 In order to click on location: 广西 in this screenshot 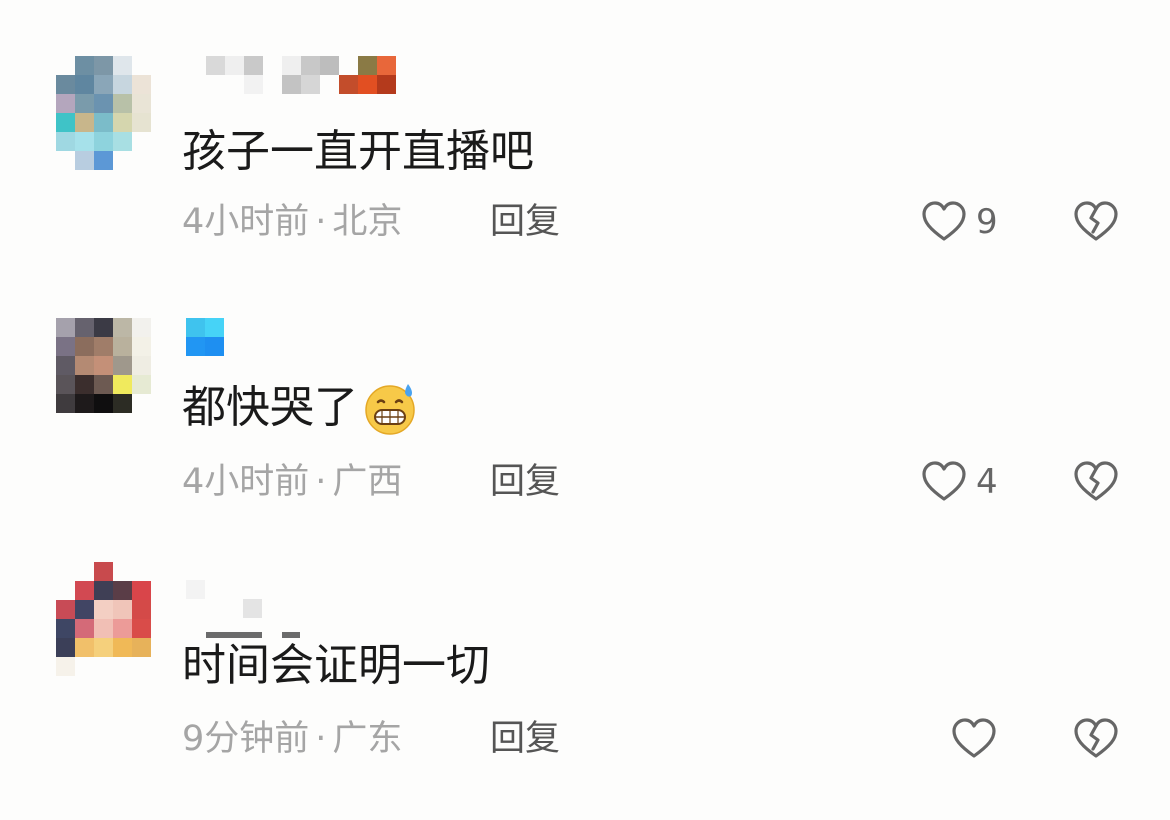, I will do `click(367, 482)`.